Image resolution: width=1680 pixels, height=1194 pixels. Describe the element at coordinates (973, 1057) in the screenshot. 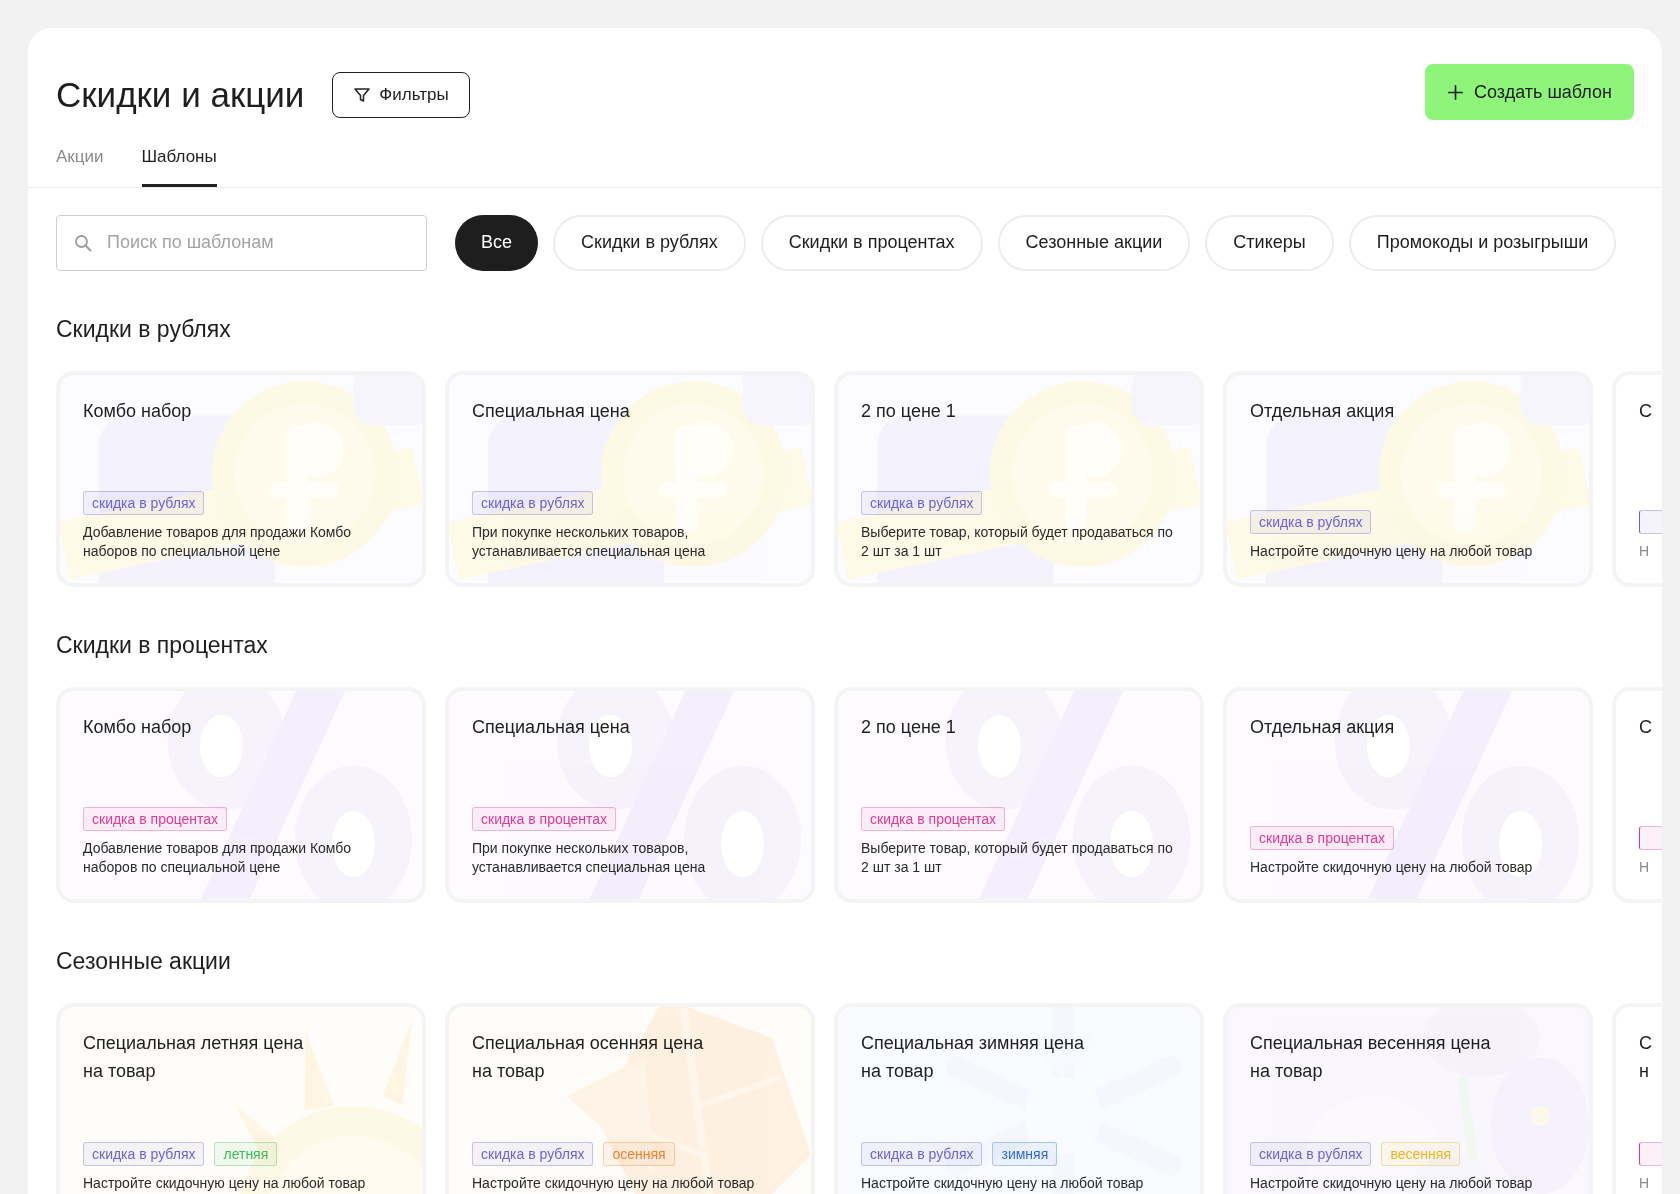

I see `card-title: Специальная зимняя цена на товар` at that location.